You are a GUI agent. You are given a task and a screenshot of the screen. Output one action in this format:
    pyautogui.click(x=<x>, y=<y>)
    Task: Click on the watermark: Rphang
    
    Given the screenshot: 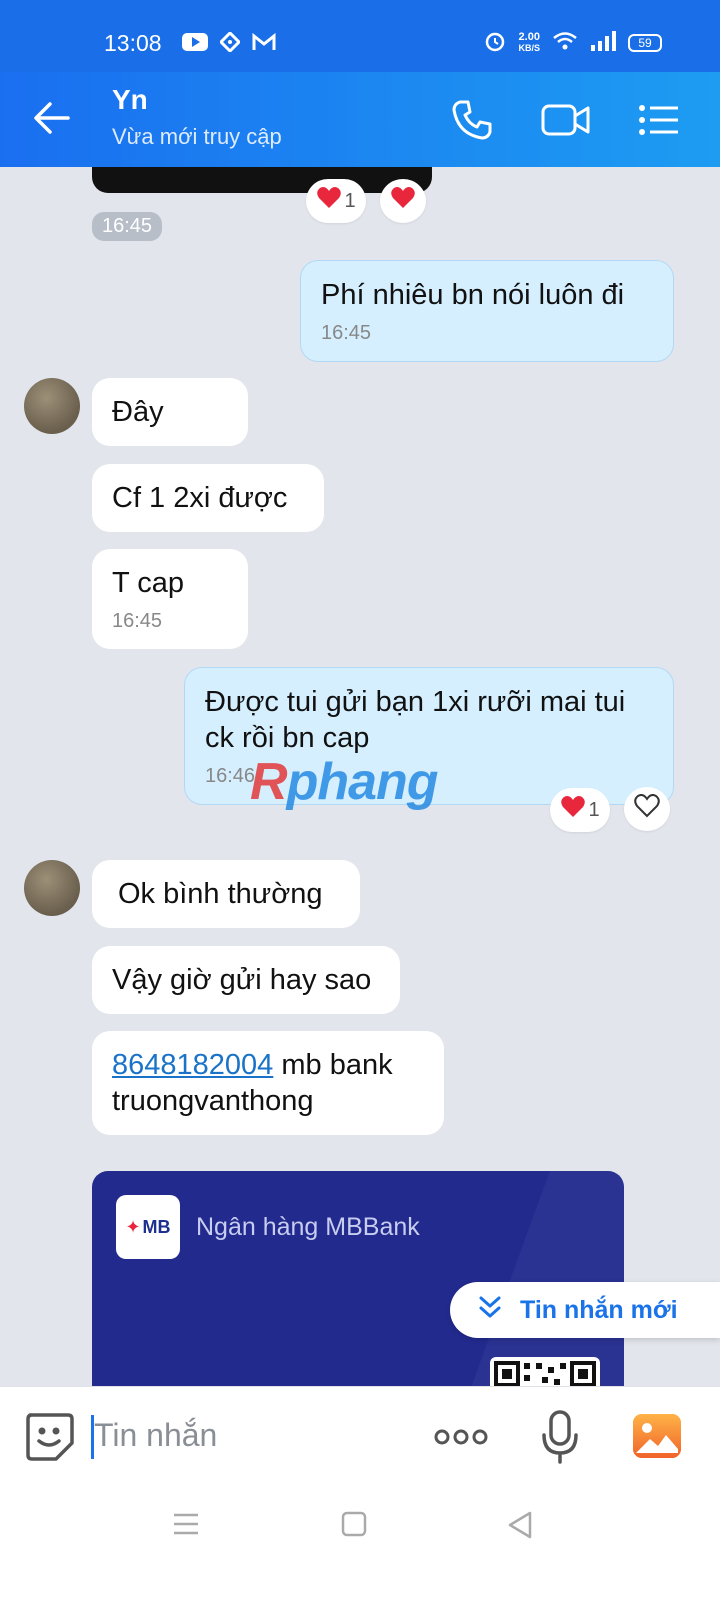 What is the action you would take?
    pyautogui.click(x=344, y=782)
    